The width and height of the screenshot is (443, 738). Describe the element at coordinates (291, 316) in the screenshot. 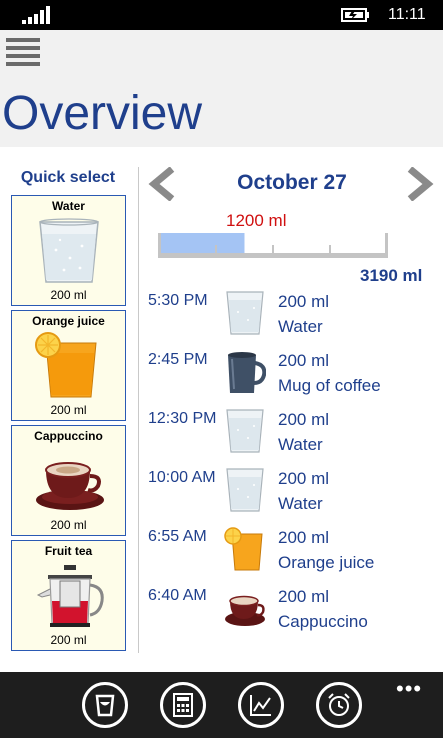

I see `log-entry: 5:30 PM 200 ml Water` at that location.